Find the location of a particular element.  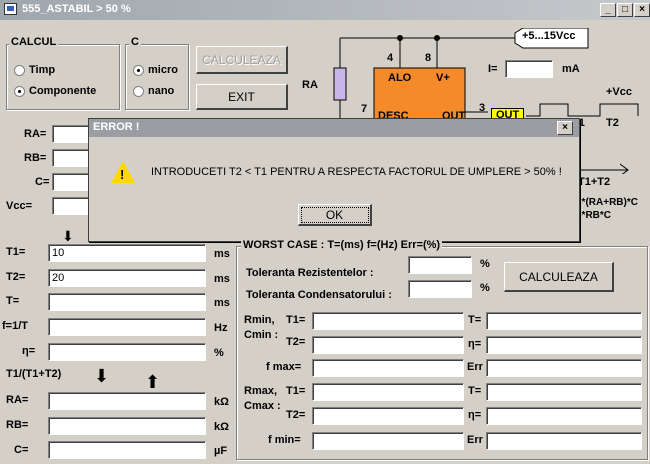

current-input is located at coordinates (529, 69).